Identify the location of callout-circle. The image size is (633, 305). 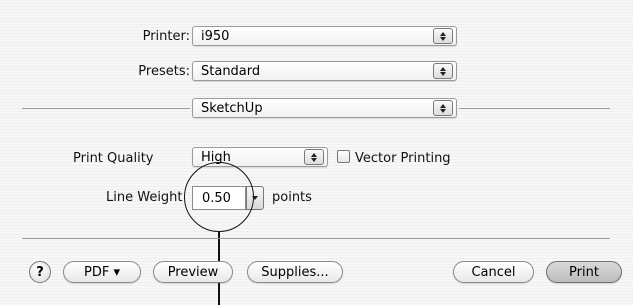
(219, 197).